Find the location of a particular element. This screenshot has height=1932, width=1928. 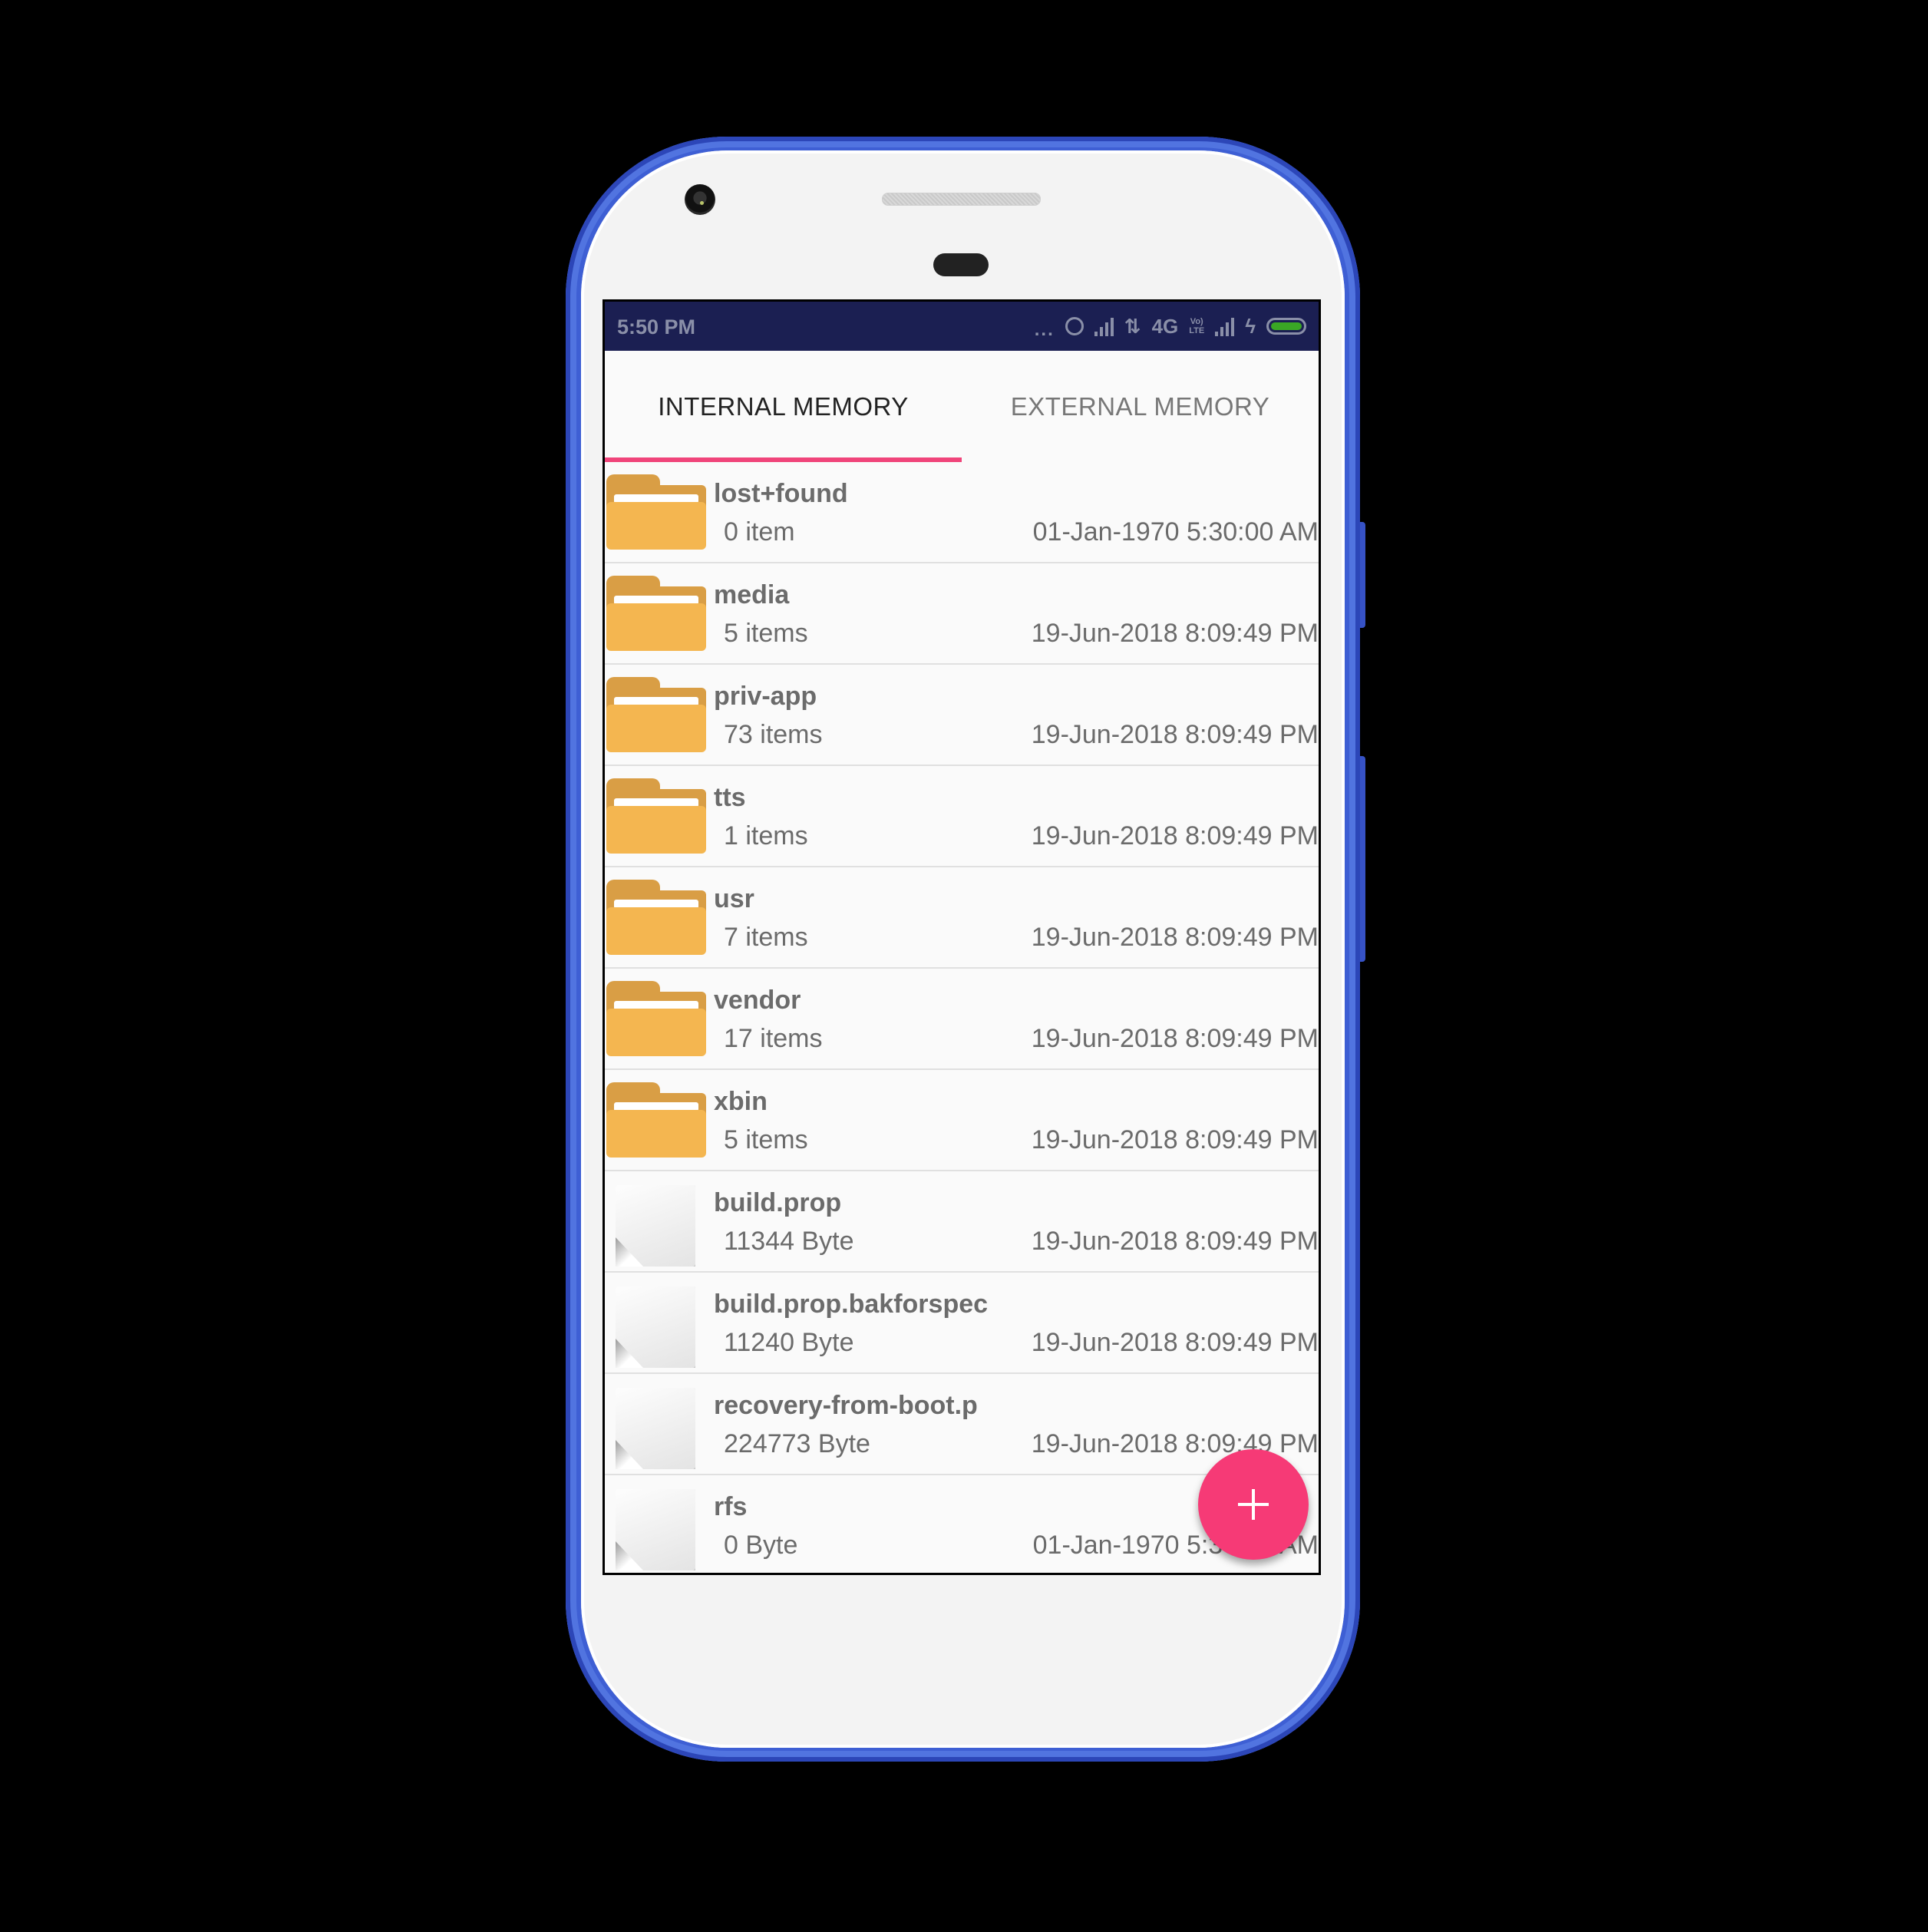

tab-internal-memory: INTERNAL MEMORY is located at coordinates (784, 406).